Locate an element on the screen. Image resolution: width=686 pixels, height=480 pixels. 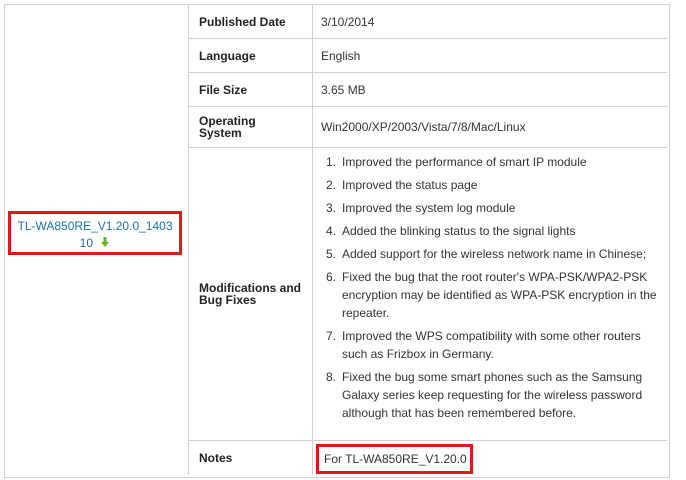
download-arrow-icon is located at coordinates (105, 243).